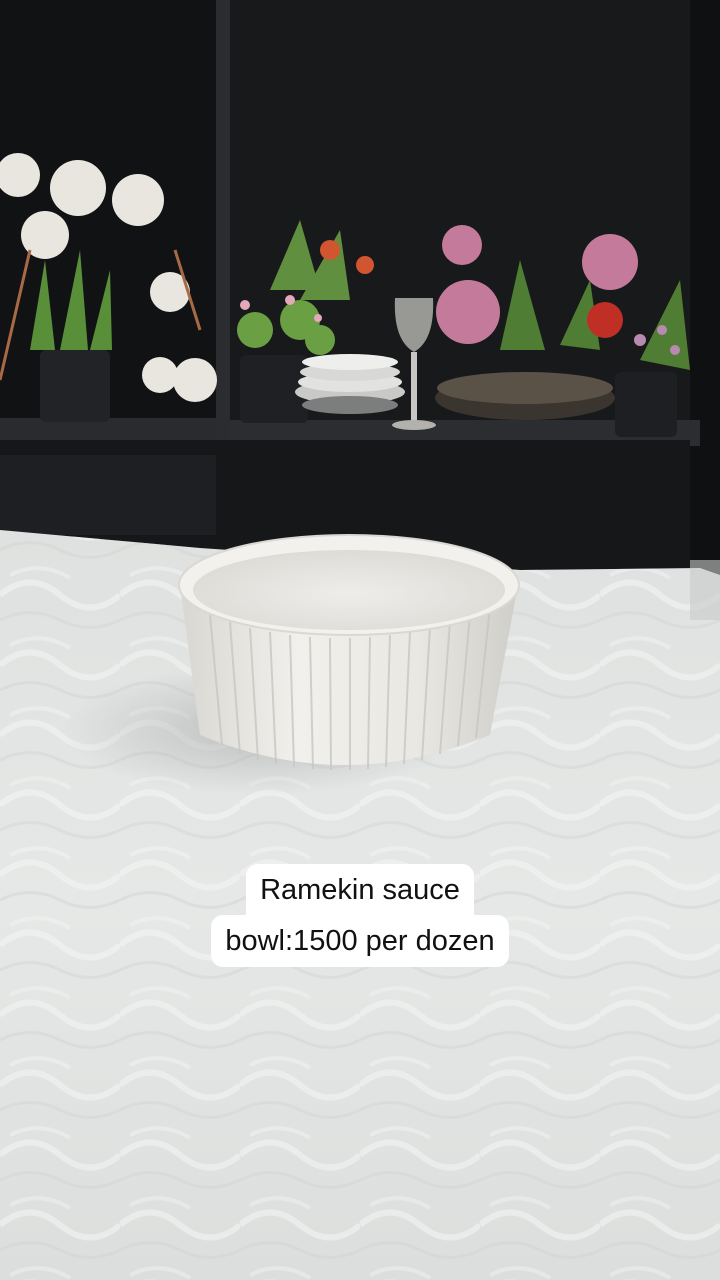 Image resolution: width=720 pixels, height=1280 pixels. I want to click on stacked-plates, so click(350, 384).